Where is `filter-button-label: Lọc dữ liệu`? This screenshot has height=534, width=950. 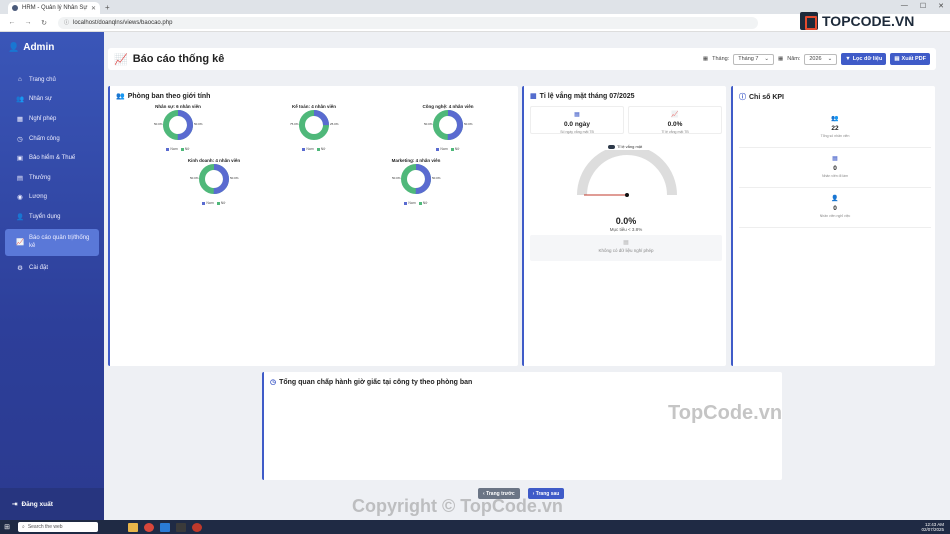
filter-button-label: Lọc dữ liệu is located at coordinates (867, 59).